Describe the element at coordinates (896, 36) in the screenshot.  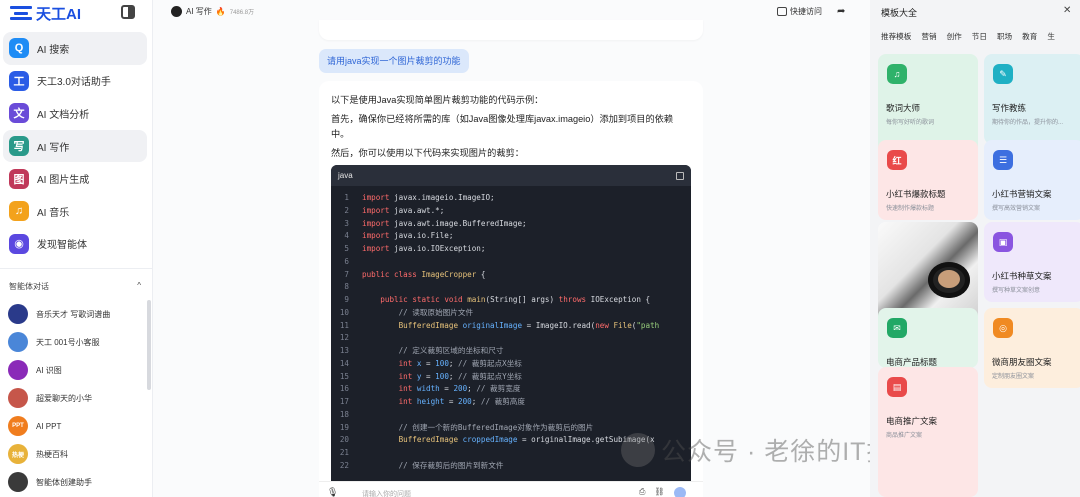
I see `template-tab-0: 推荐模板` at that location.